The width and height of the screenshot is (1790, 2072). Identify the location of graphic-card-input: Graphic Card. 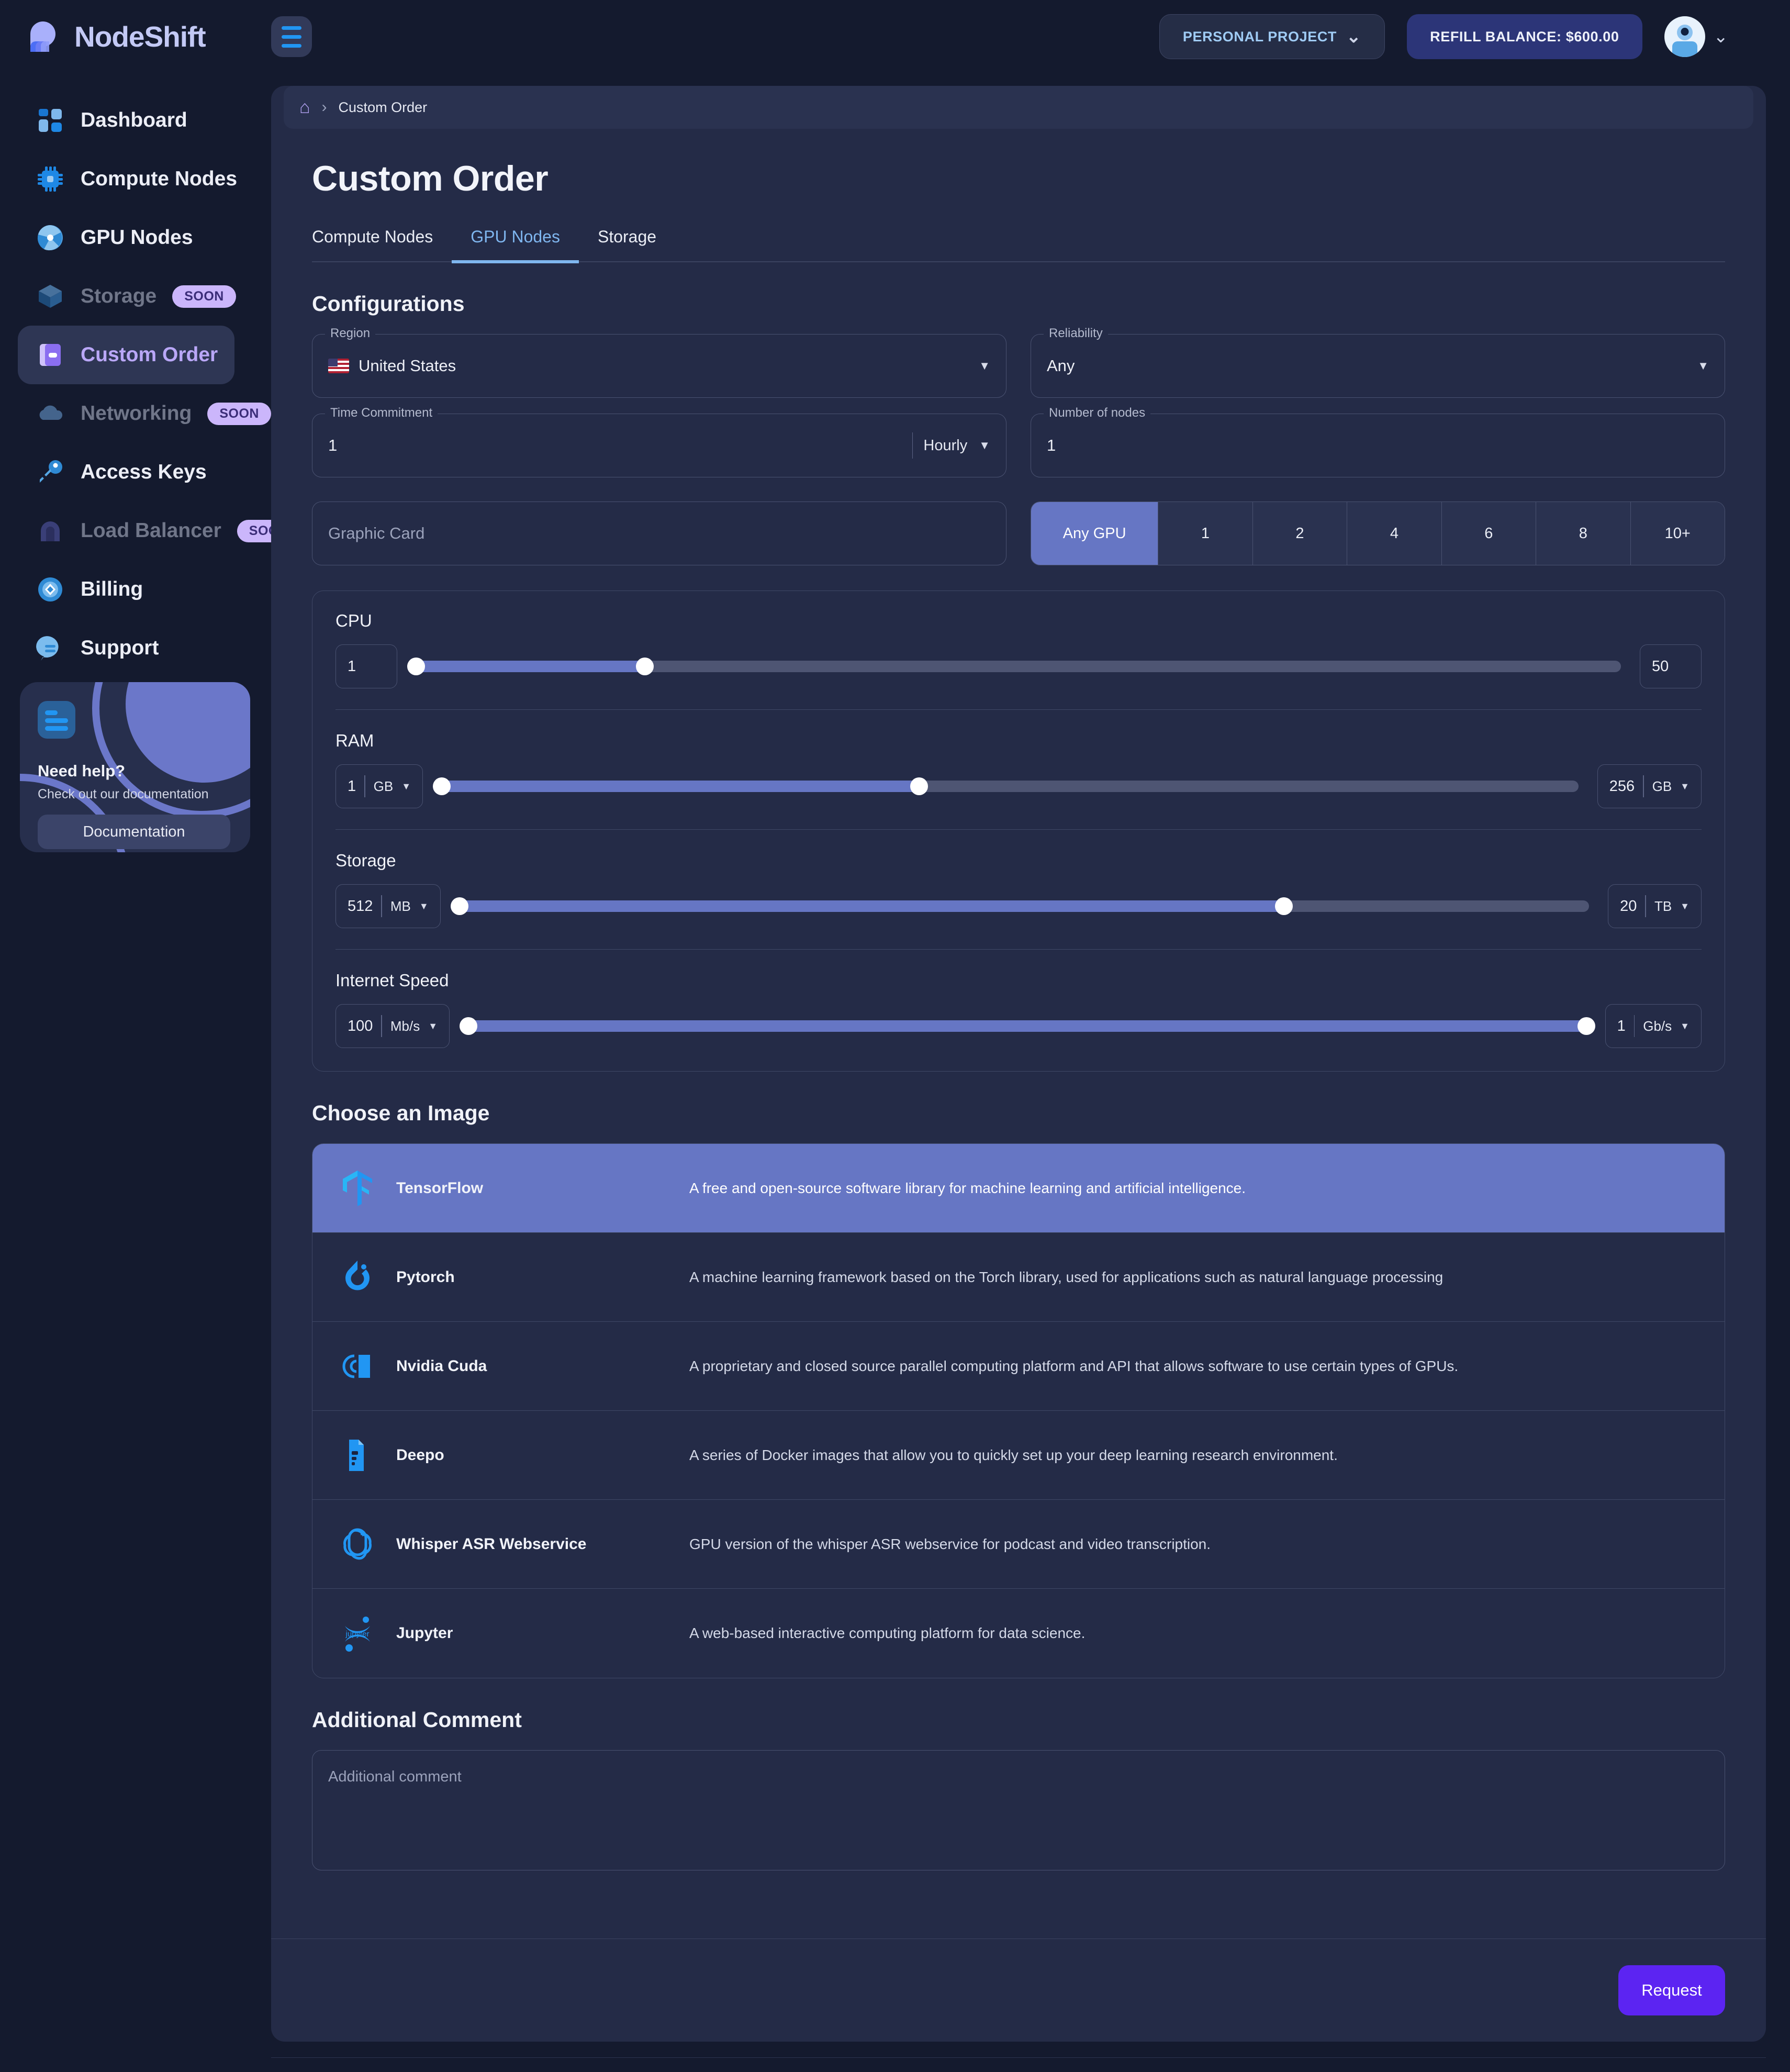
(659, 534).